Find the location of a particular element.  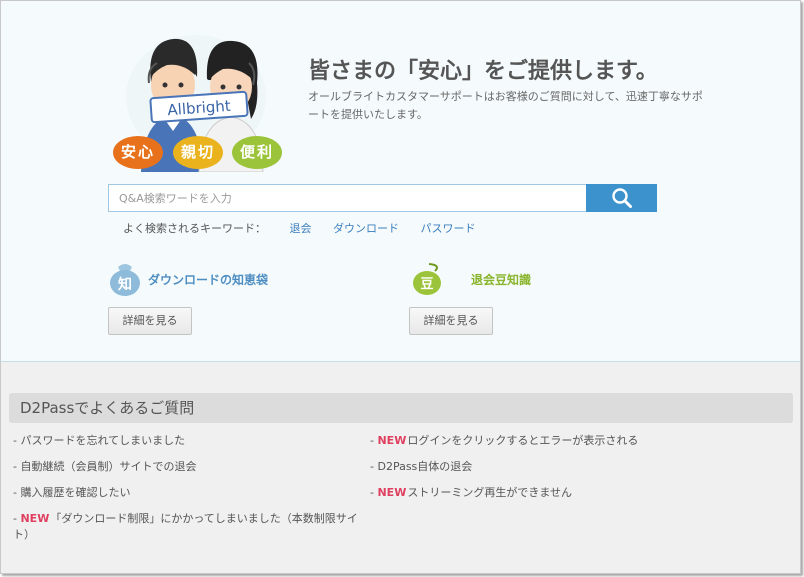

faq-link: - パスワードを忘れてしまいました is located at coordinates (189, 441).